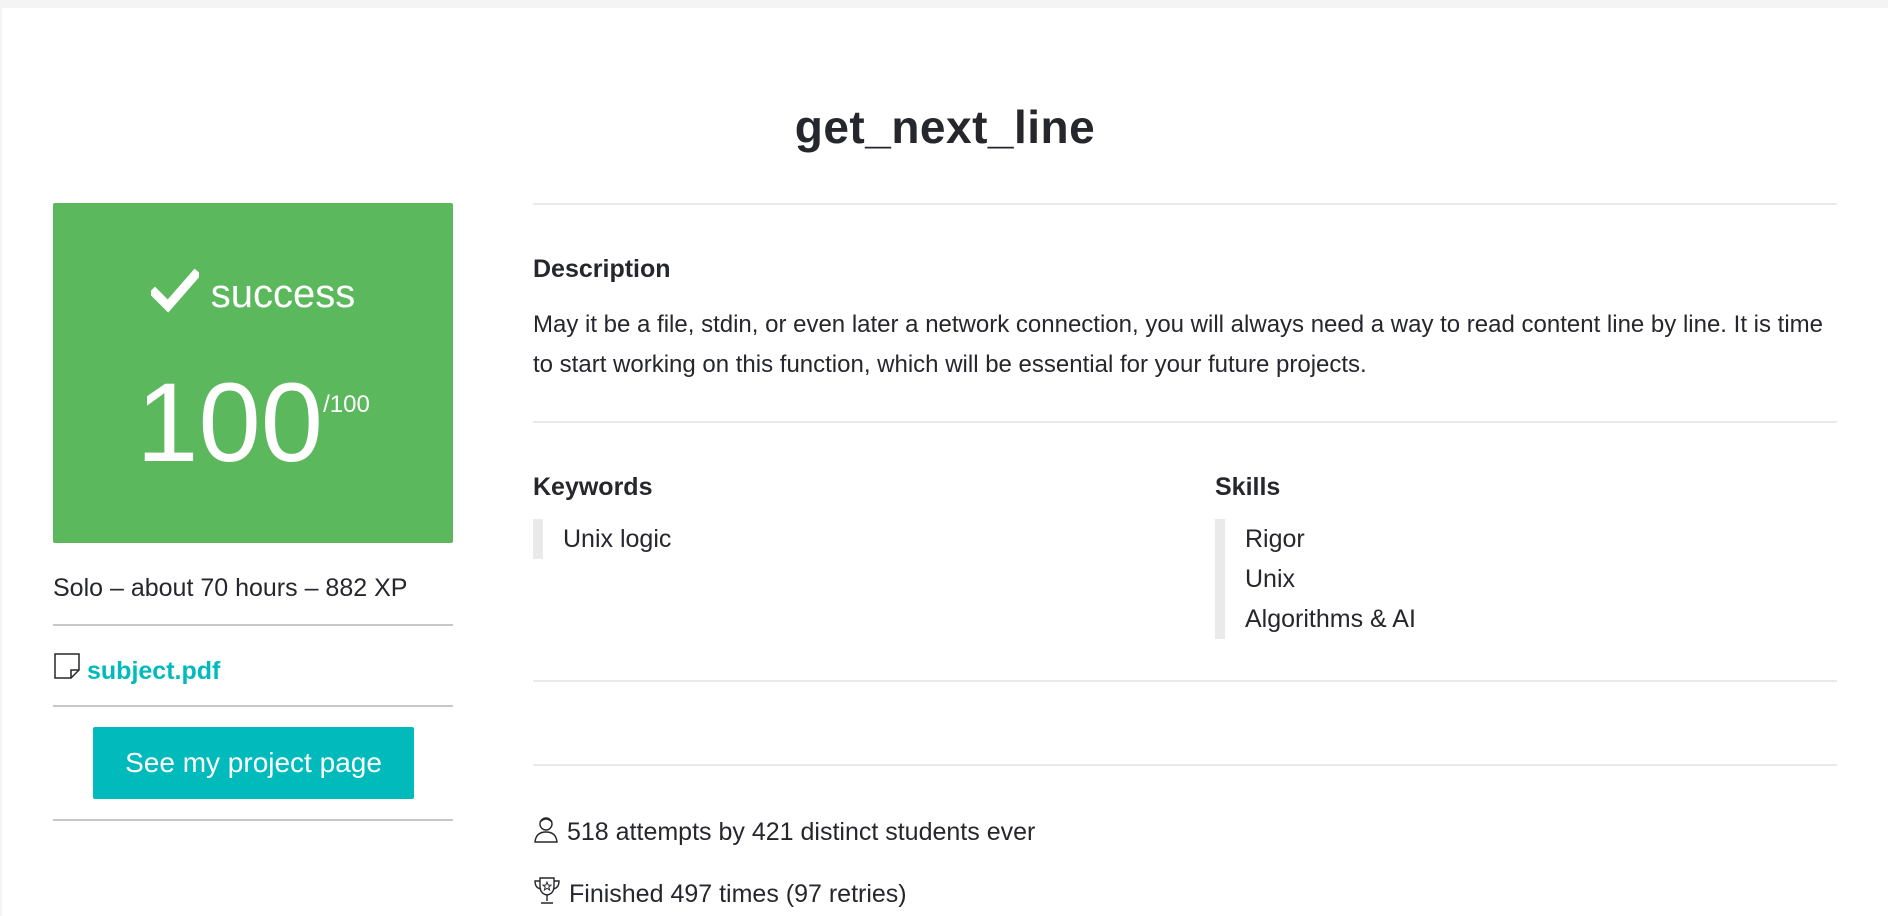 The image size is (1888, 916). Describe the element at coordinates (230, 588) in the screenshot. I see `project-meta: Solo – about 70 hours – 882 XP` at that location.